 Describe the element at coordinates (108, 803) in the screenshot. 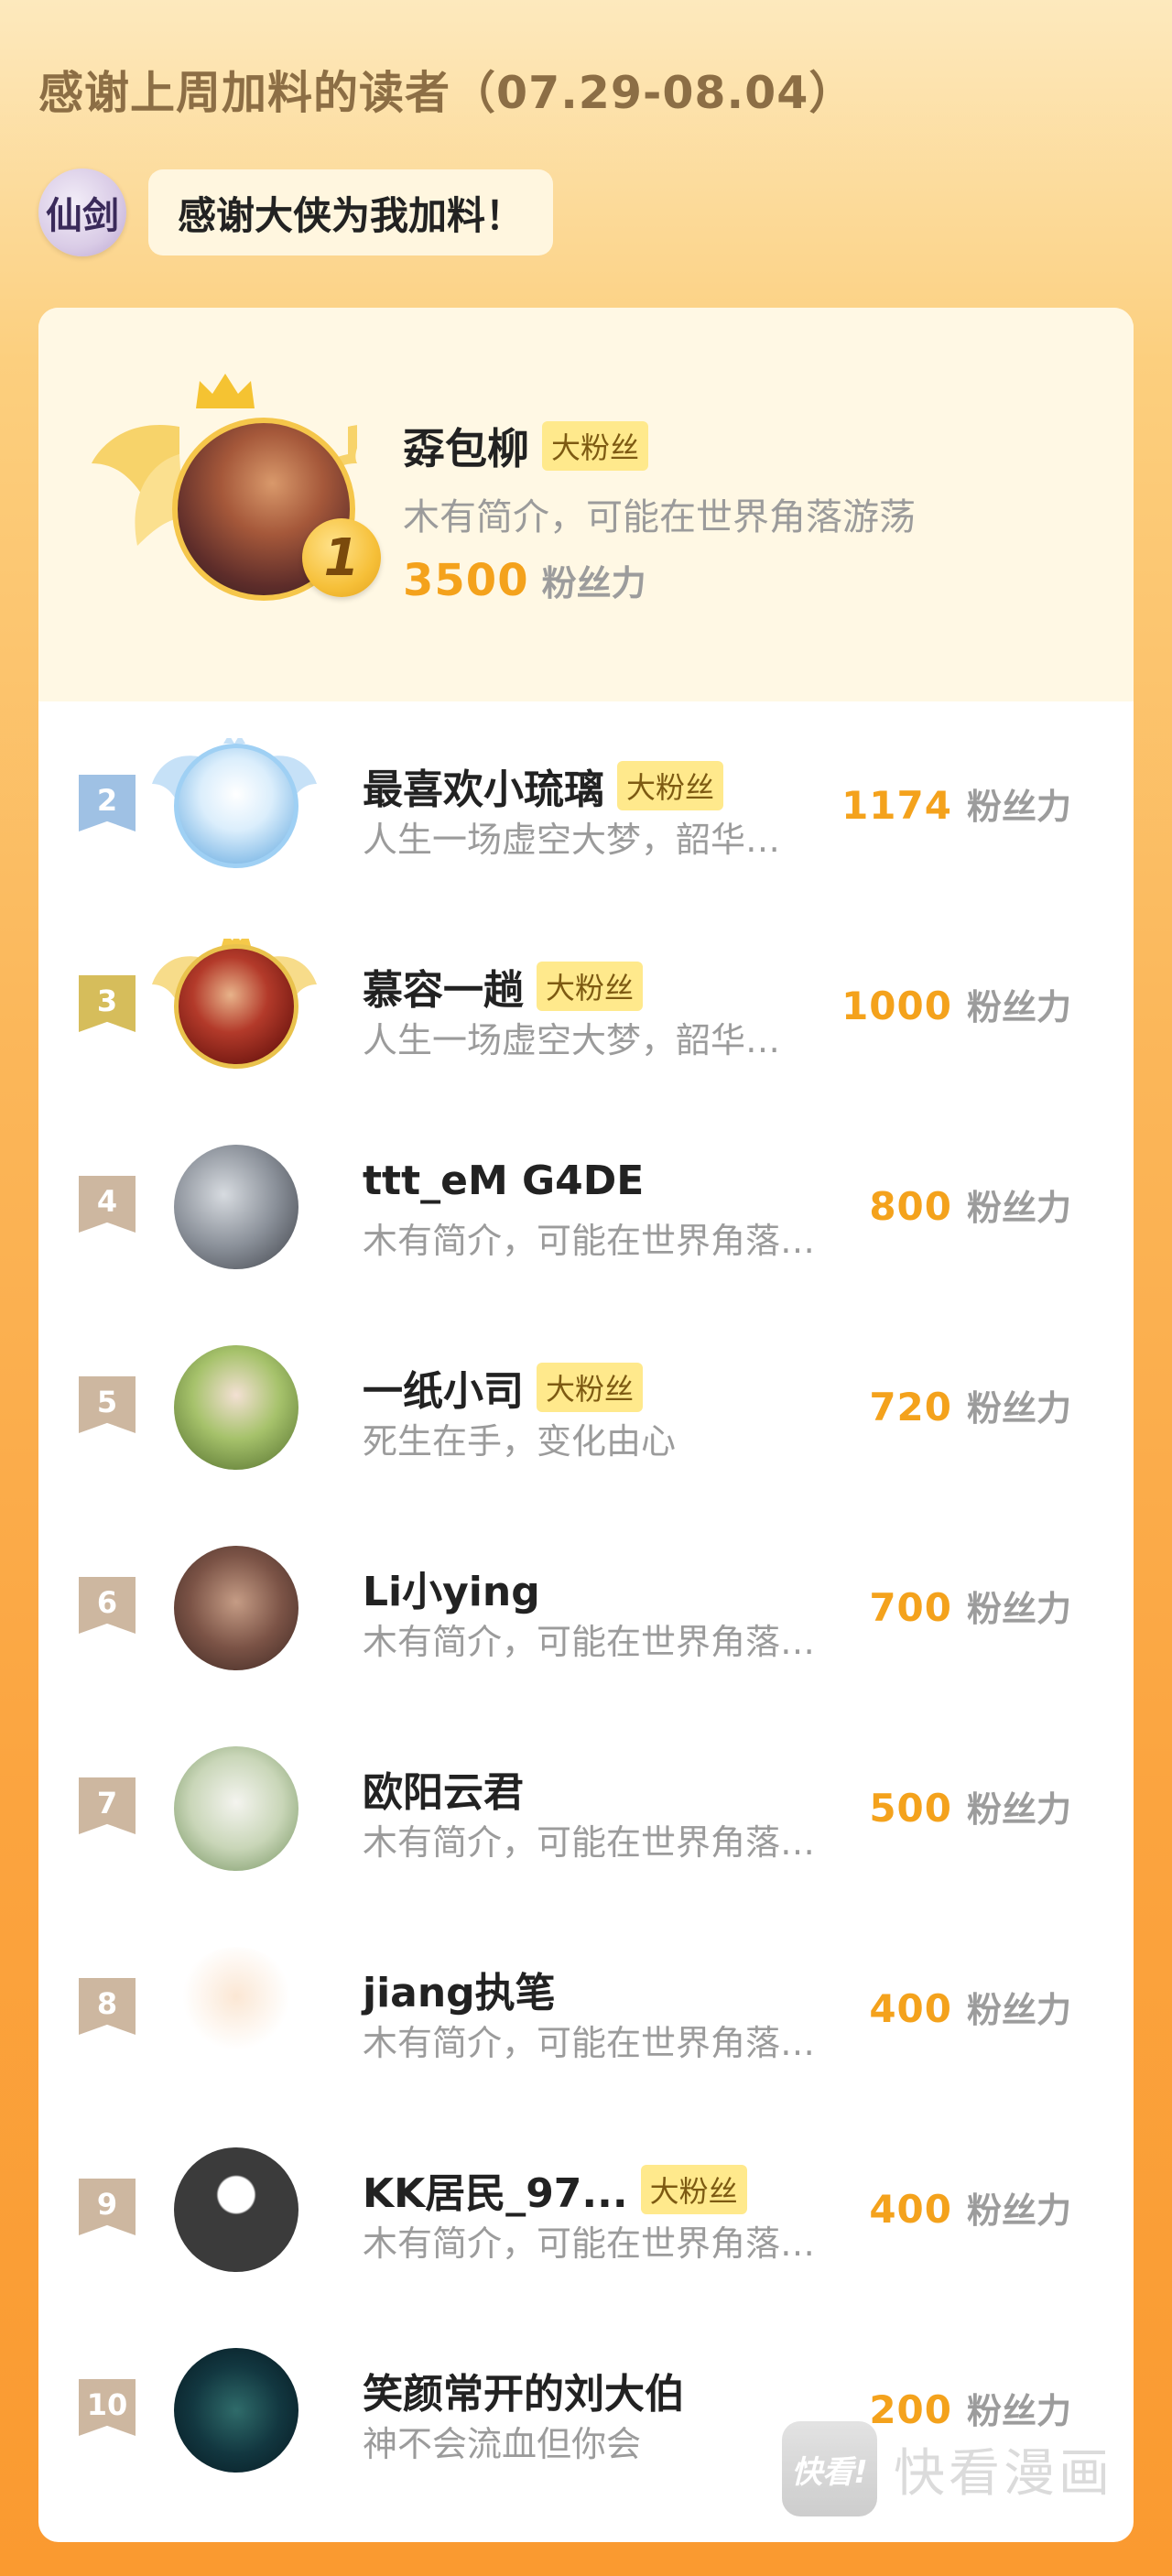

I see `rank-flag: 2` at that location.